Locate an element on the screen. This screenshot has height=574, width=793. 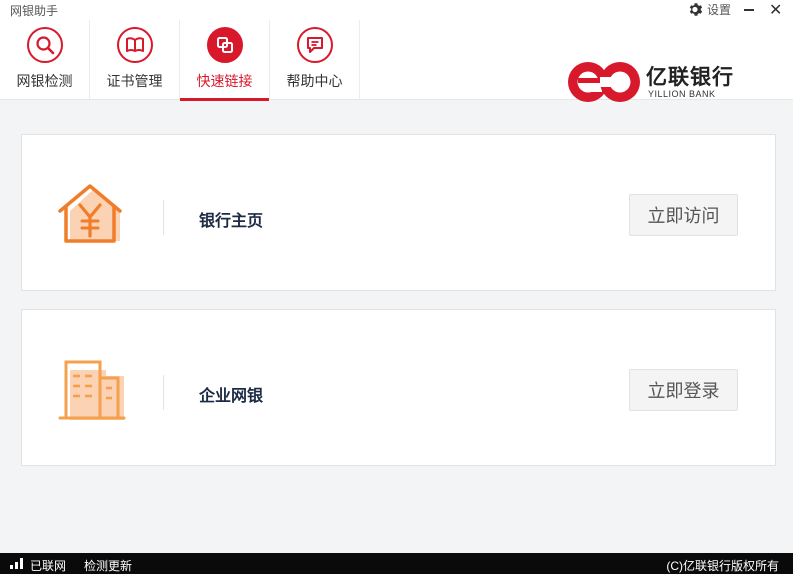
app-title: 网银助手 is located at coordinates (34, 11).